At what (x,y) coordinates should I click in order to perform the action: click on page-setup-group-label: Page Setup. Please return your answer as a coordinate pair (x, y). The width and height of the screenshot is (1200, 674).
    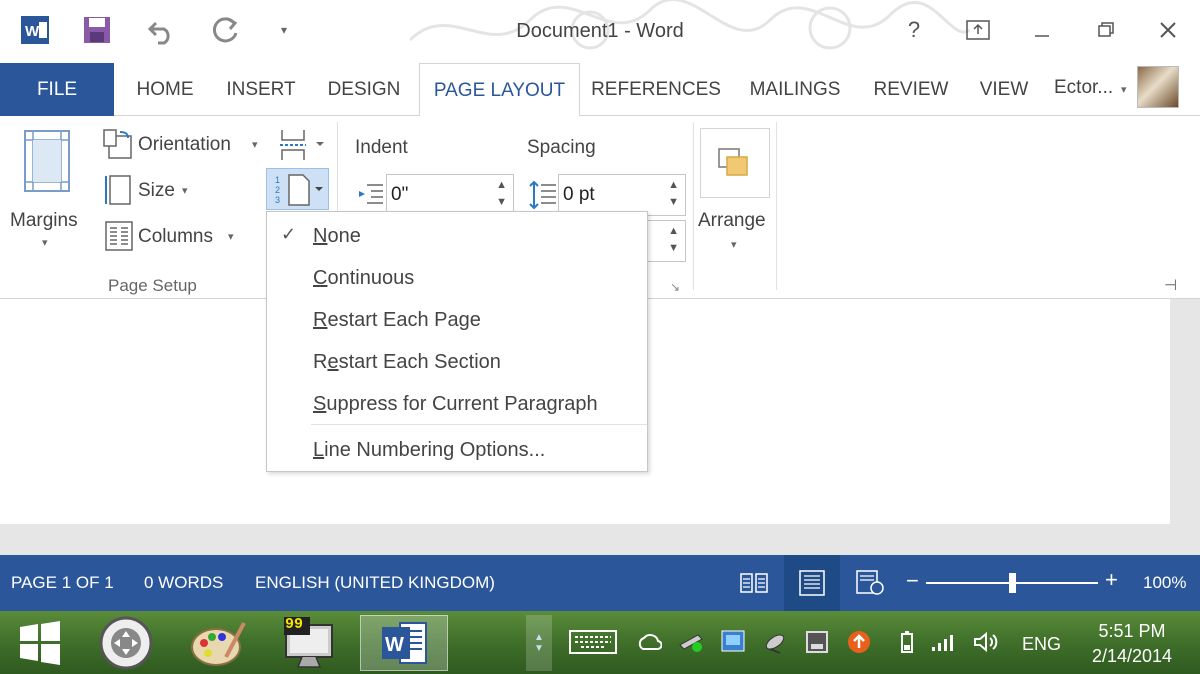
    Looking at the image, I should click on (152, 285).